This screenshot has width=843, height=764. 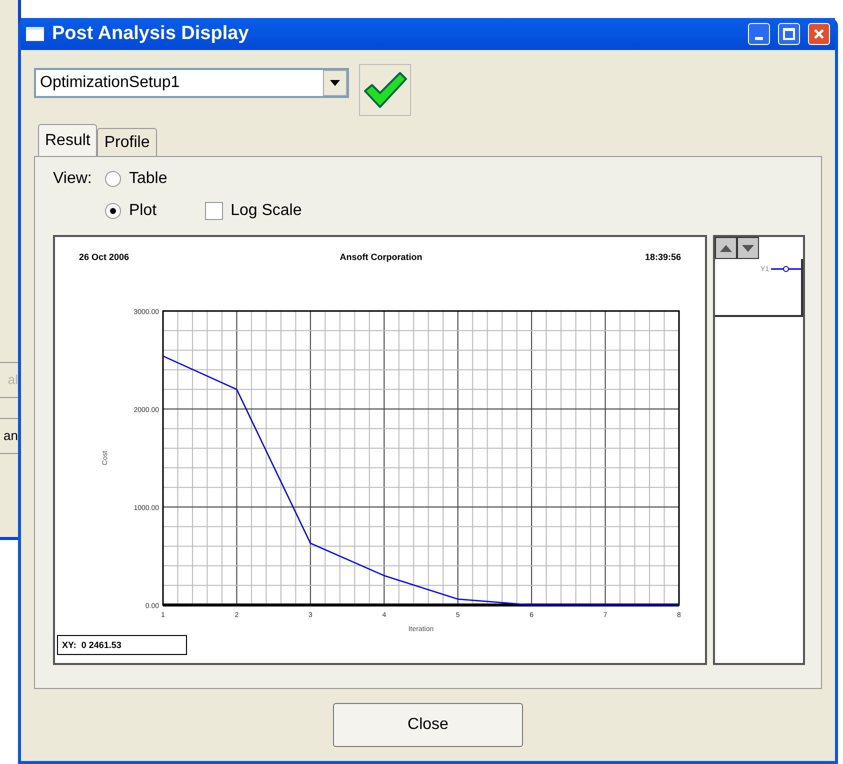 What do you see at coordinates (143, 211) in the screenshot?
I see `radio-label: Plot` at bounding box center [143, 211].